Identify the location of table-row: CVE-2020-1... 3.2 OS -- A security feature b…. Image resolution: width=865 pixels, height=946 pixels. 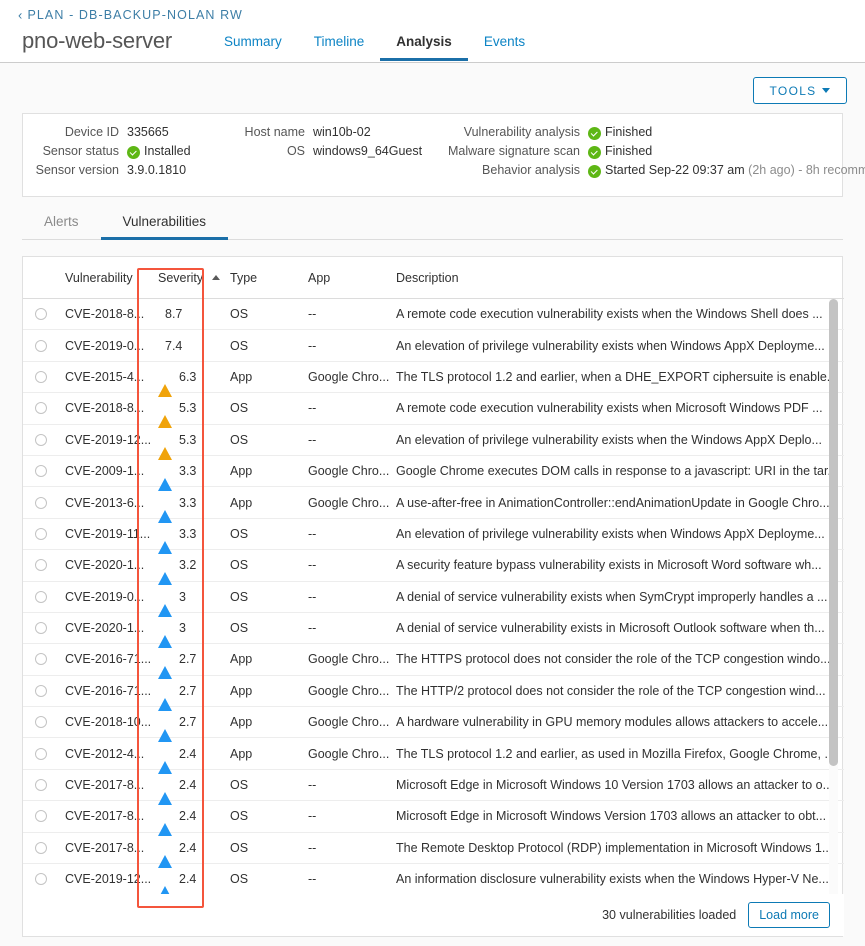
(433, 568).